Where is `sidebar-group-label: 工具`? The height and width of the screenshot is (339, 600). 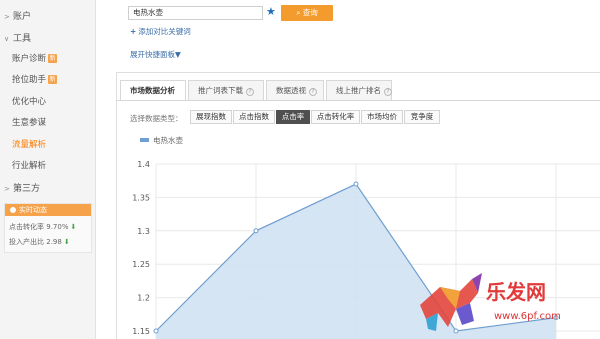 sidebar-group-label: 工具 is located at coordinates (22, 39).